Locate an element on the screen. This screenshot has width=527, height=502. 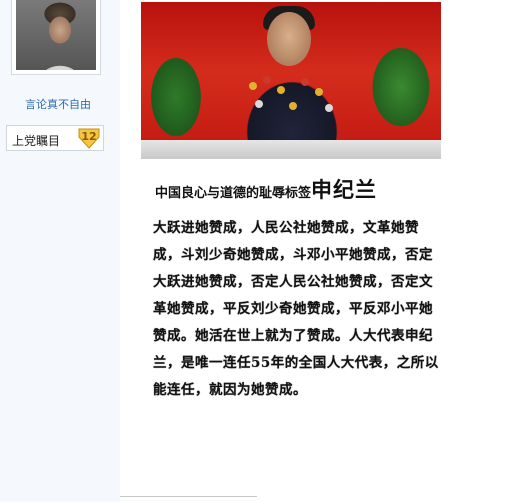
photo-table is located at coordinates (291, 149).